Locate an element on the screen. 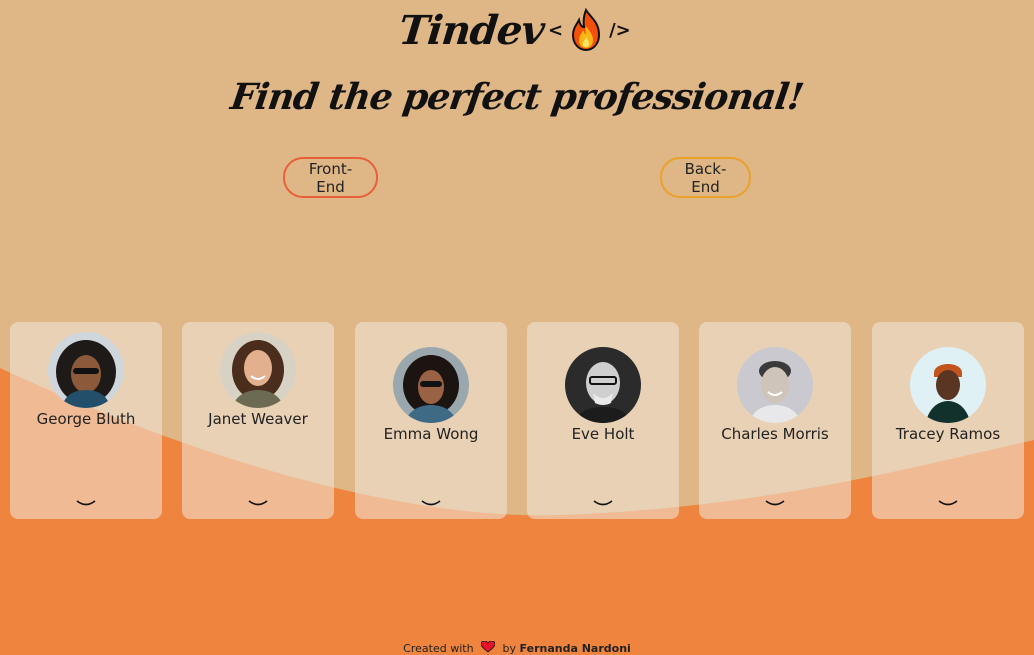 This screenshot has height=655, width=1034. tracey-ramos-avatar is located at coordinates (948, 385).